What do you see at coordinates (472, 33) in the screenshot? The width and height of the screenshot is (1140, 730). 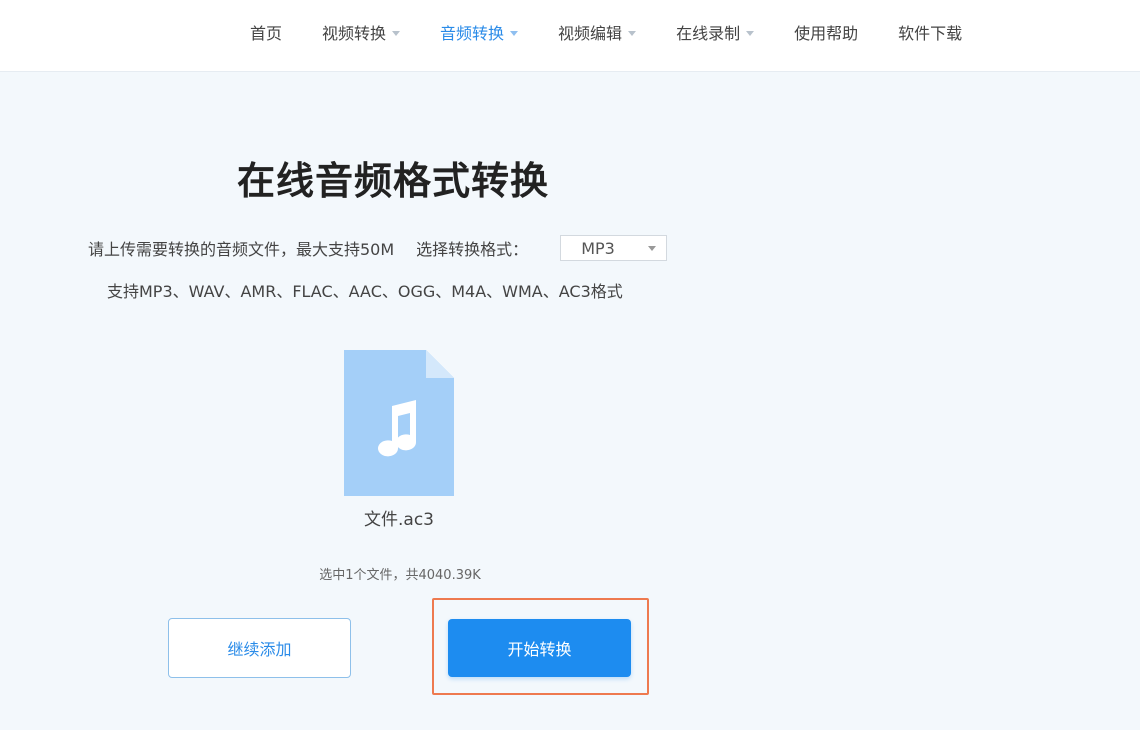 I see `nav-item-label: 音频转换` at bounding box center [472, 33].